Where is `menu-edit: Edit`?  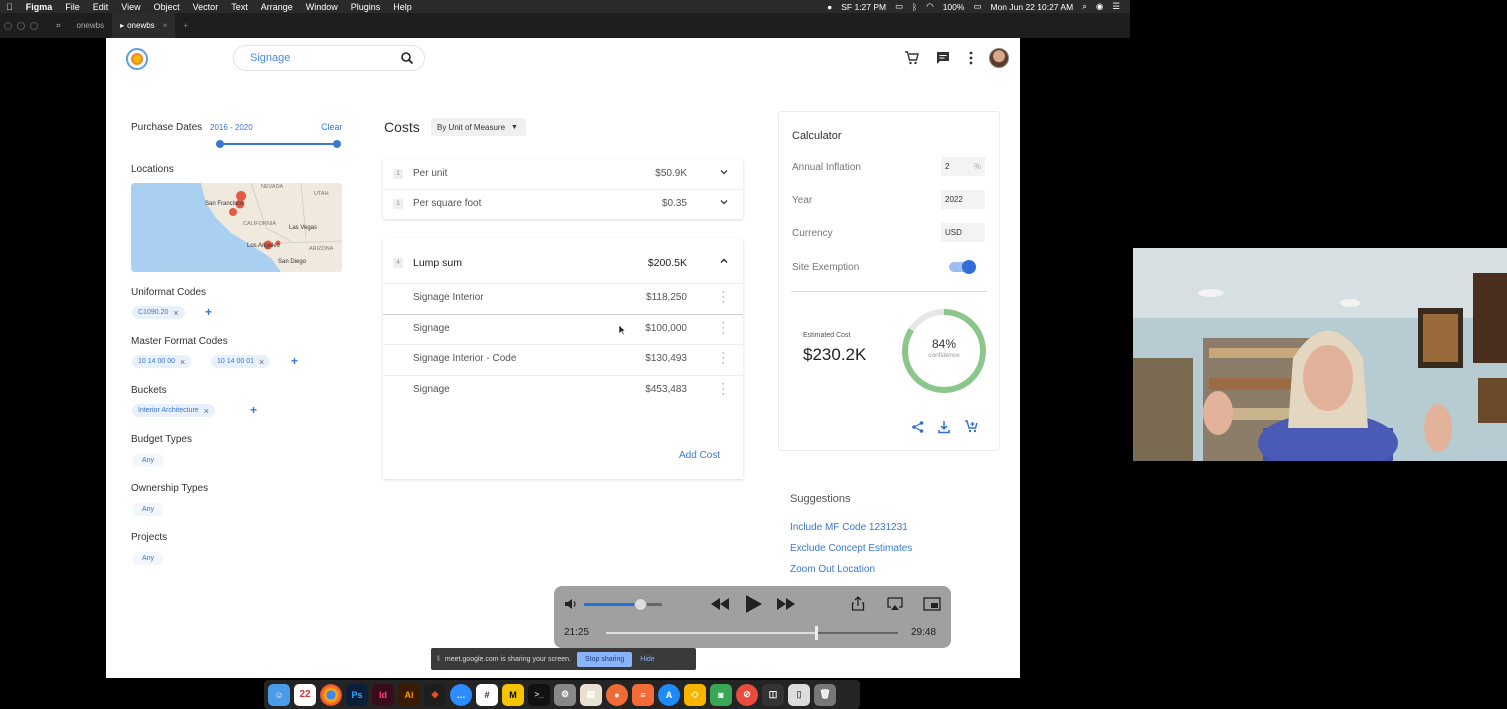
menu-edit: Edit is located at coordinates (101, 7).